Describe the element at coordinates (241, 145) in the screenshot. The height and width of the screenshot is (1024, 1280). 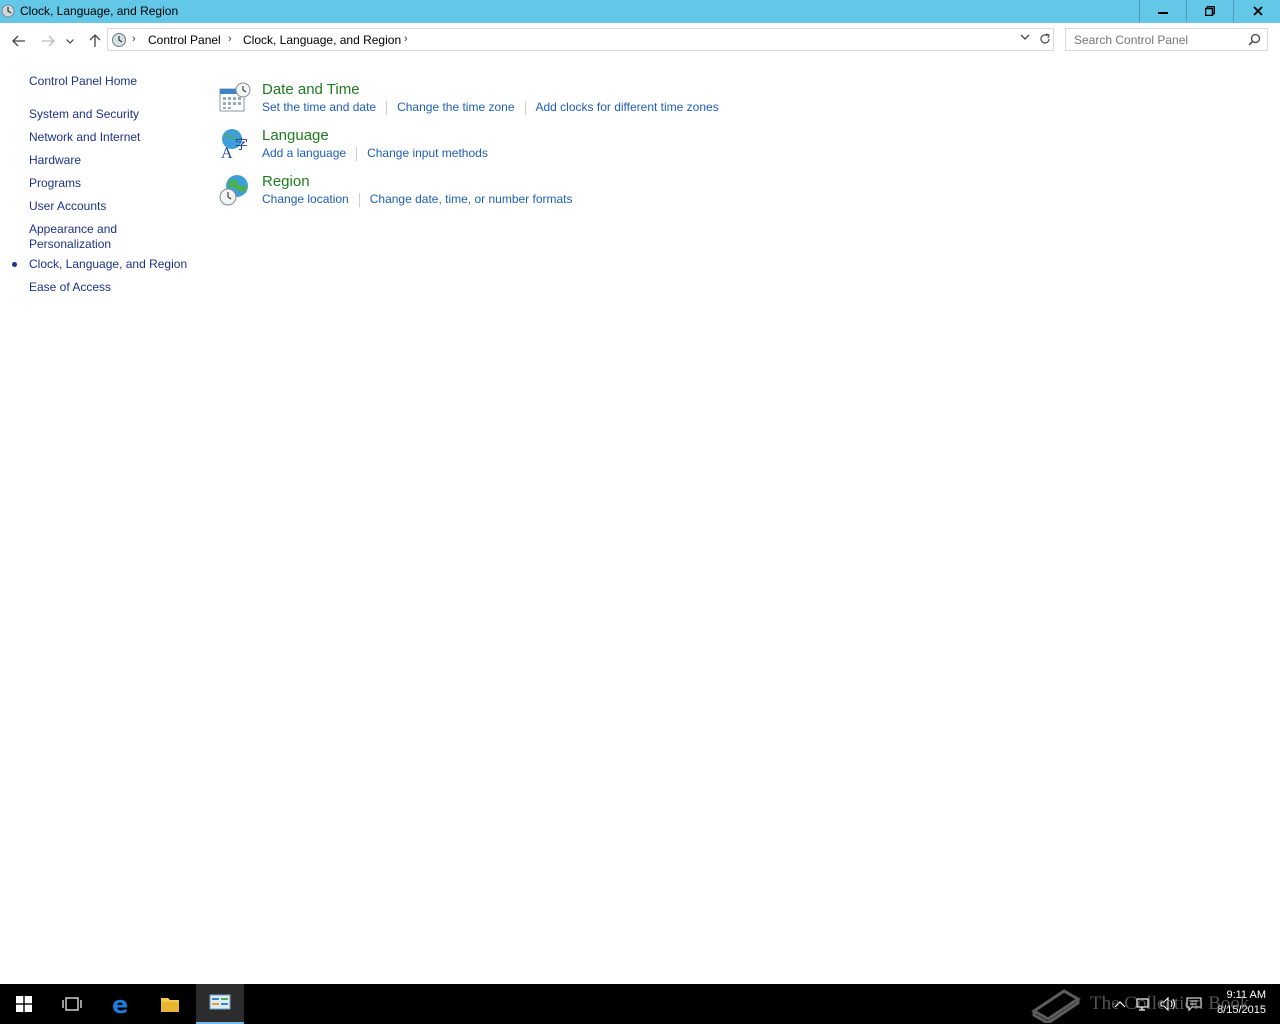
I see `svg-text: 字` at that location.